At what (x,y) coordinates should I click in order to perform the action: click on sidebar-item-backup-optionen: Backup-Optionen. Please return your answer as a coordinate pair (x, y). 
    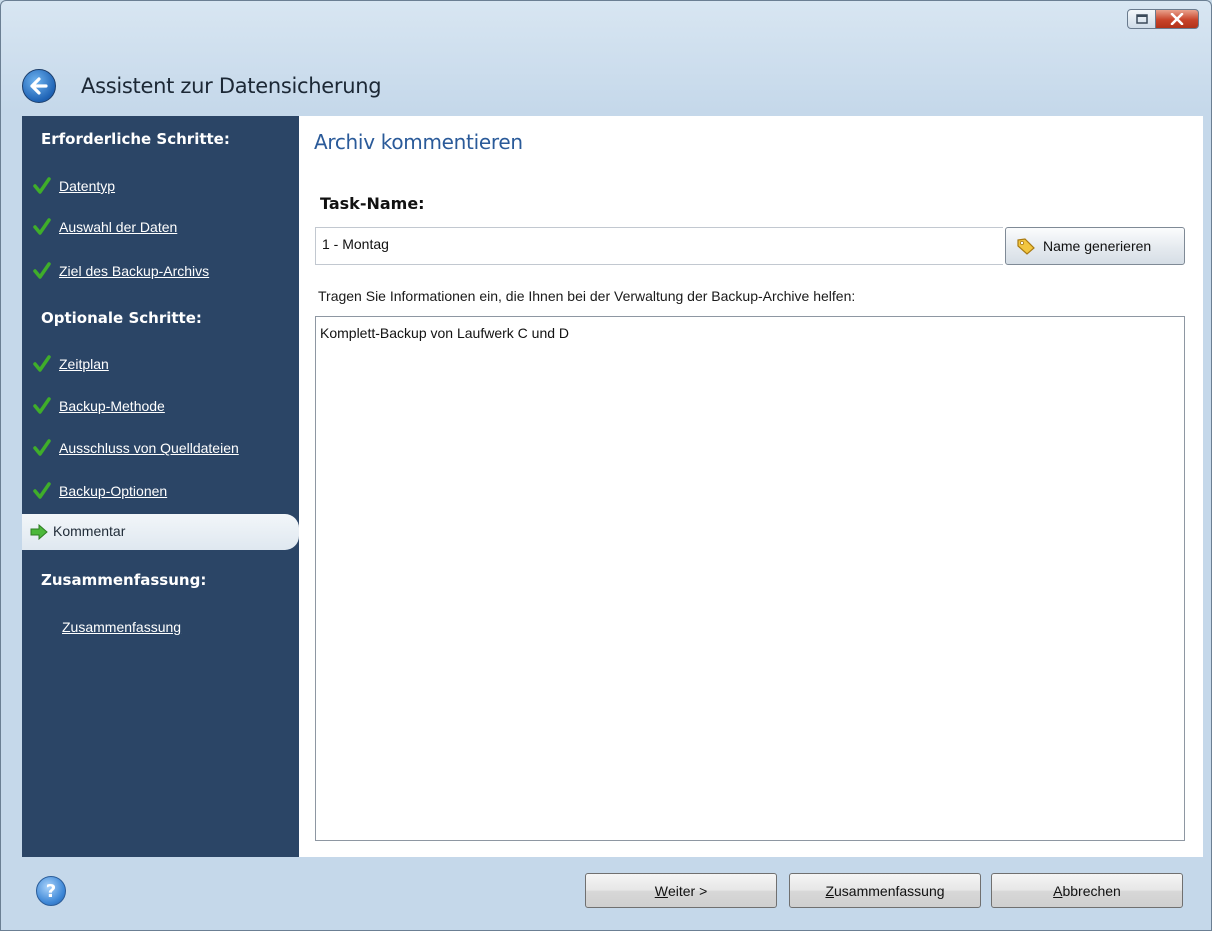
    Looking at the image, I should click on (100, 491).